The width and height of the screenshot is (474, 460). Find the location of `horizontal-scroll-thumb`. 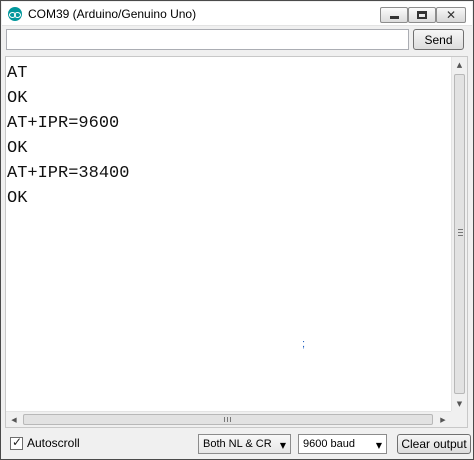

horizontal-scroll-thumb is located at coordinates (228, 419).